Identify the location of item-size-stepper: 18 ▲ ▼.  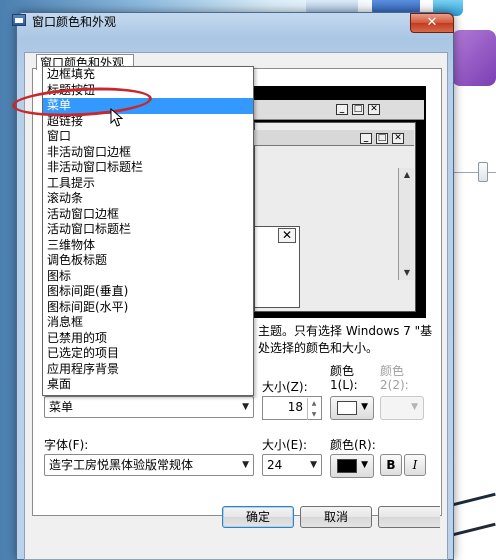
(292, 408).